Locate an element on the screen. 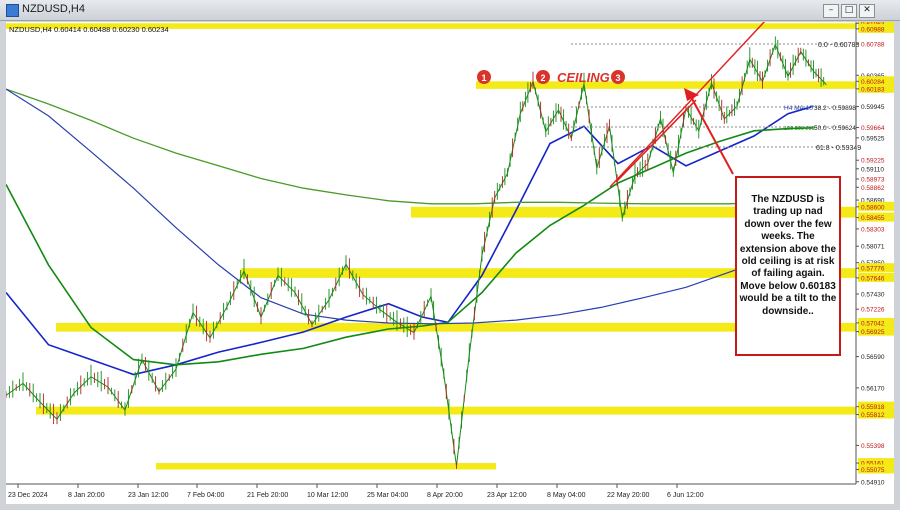 The width and height of the screenshot is (900, 510). price-tick: 0.54910 is located at coordinates (873, 482).